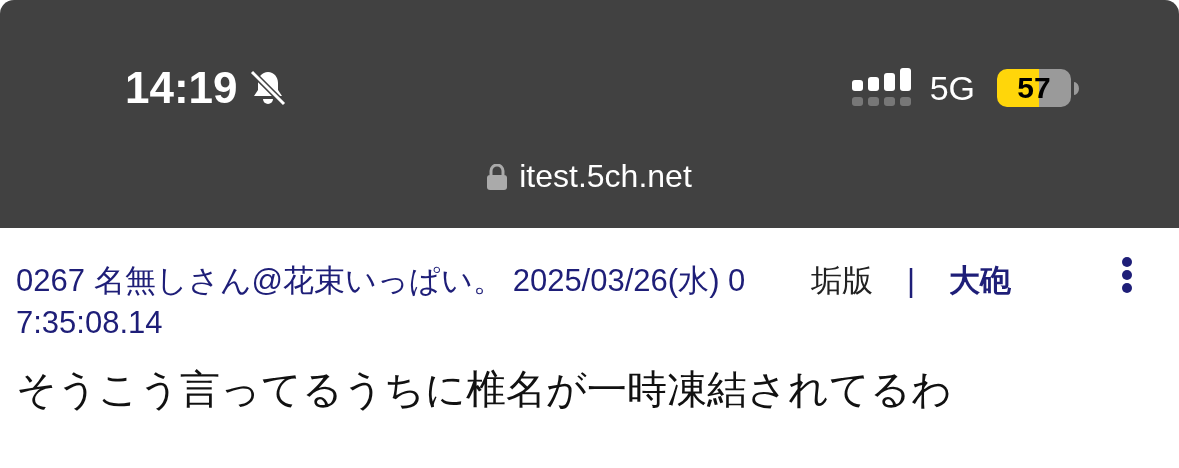 The height and width of the screenshot is (468, 1179). Describe the element at coordinates (181, 88) in the screenshot. I see `clock-time: 14:19` at that location.